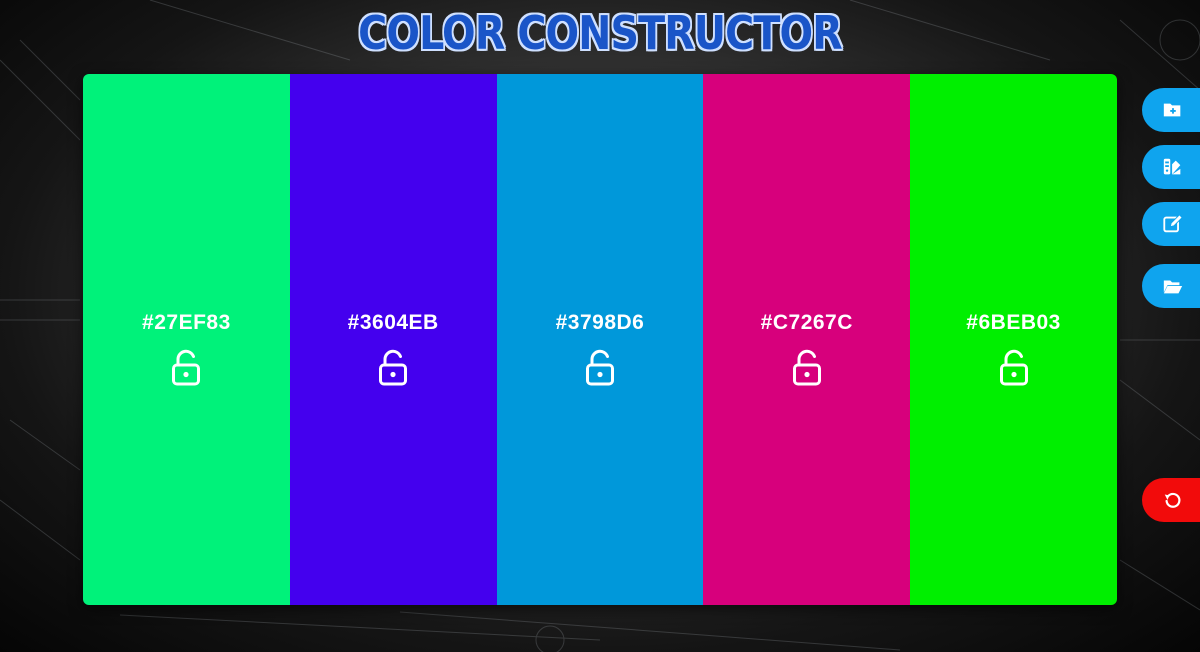  What do you see at coordinates (1013, 339) in the screenshot?
I see `color-swatch: #6BEB03` at bounding box center [1013, 339].